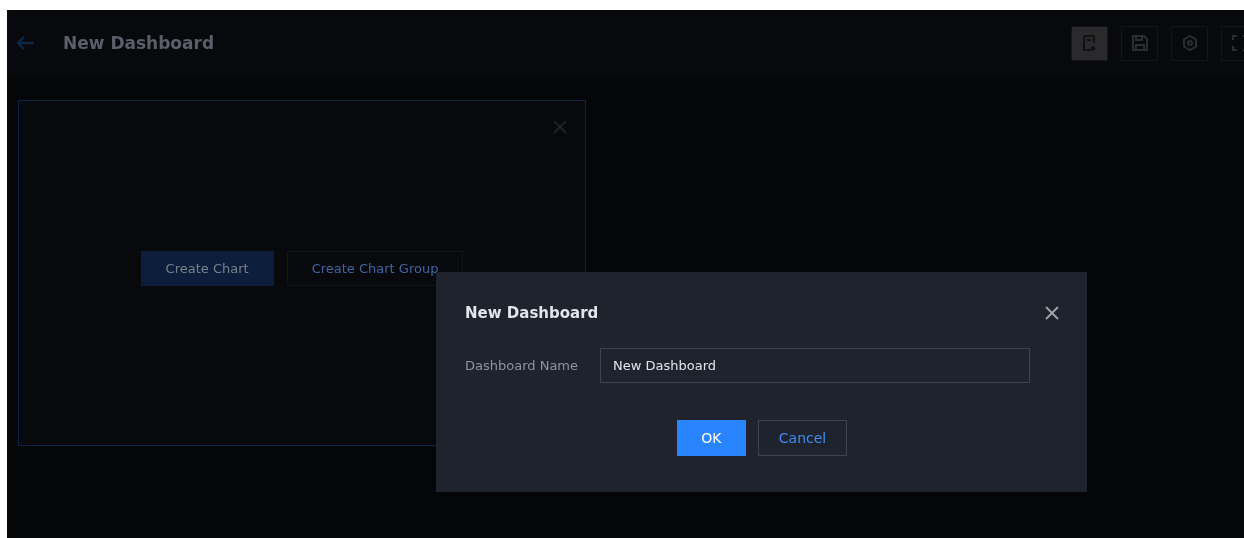  What do you see at coordinates (25, 43) in the screenshot?
I see `back-arrow-icon` at bounding box center [25, 43].